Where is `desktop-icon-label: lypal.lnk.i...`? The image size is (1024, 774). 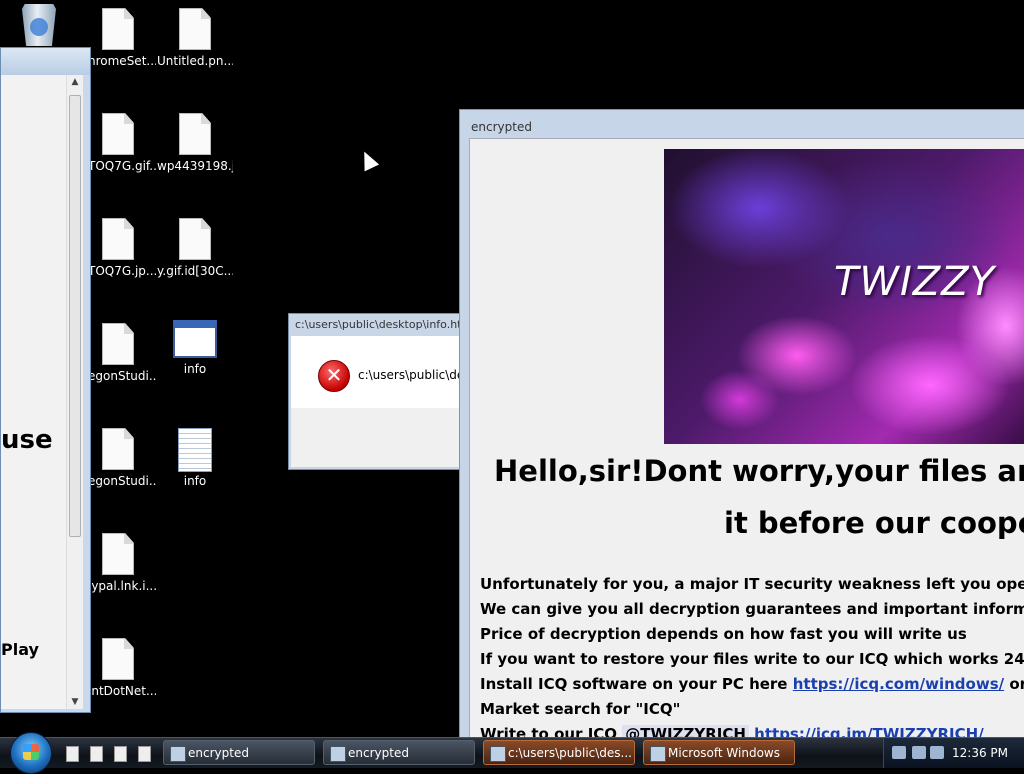
desktop-icon-label: lypal.lnk.i... is located at coordinates (122, 586).